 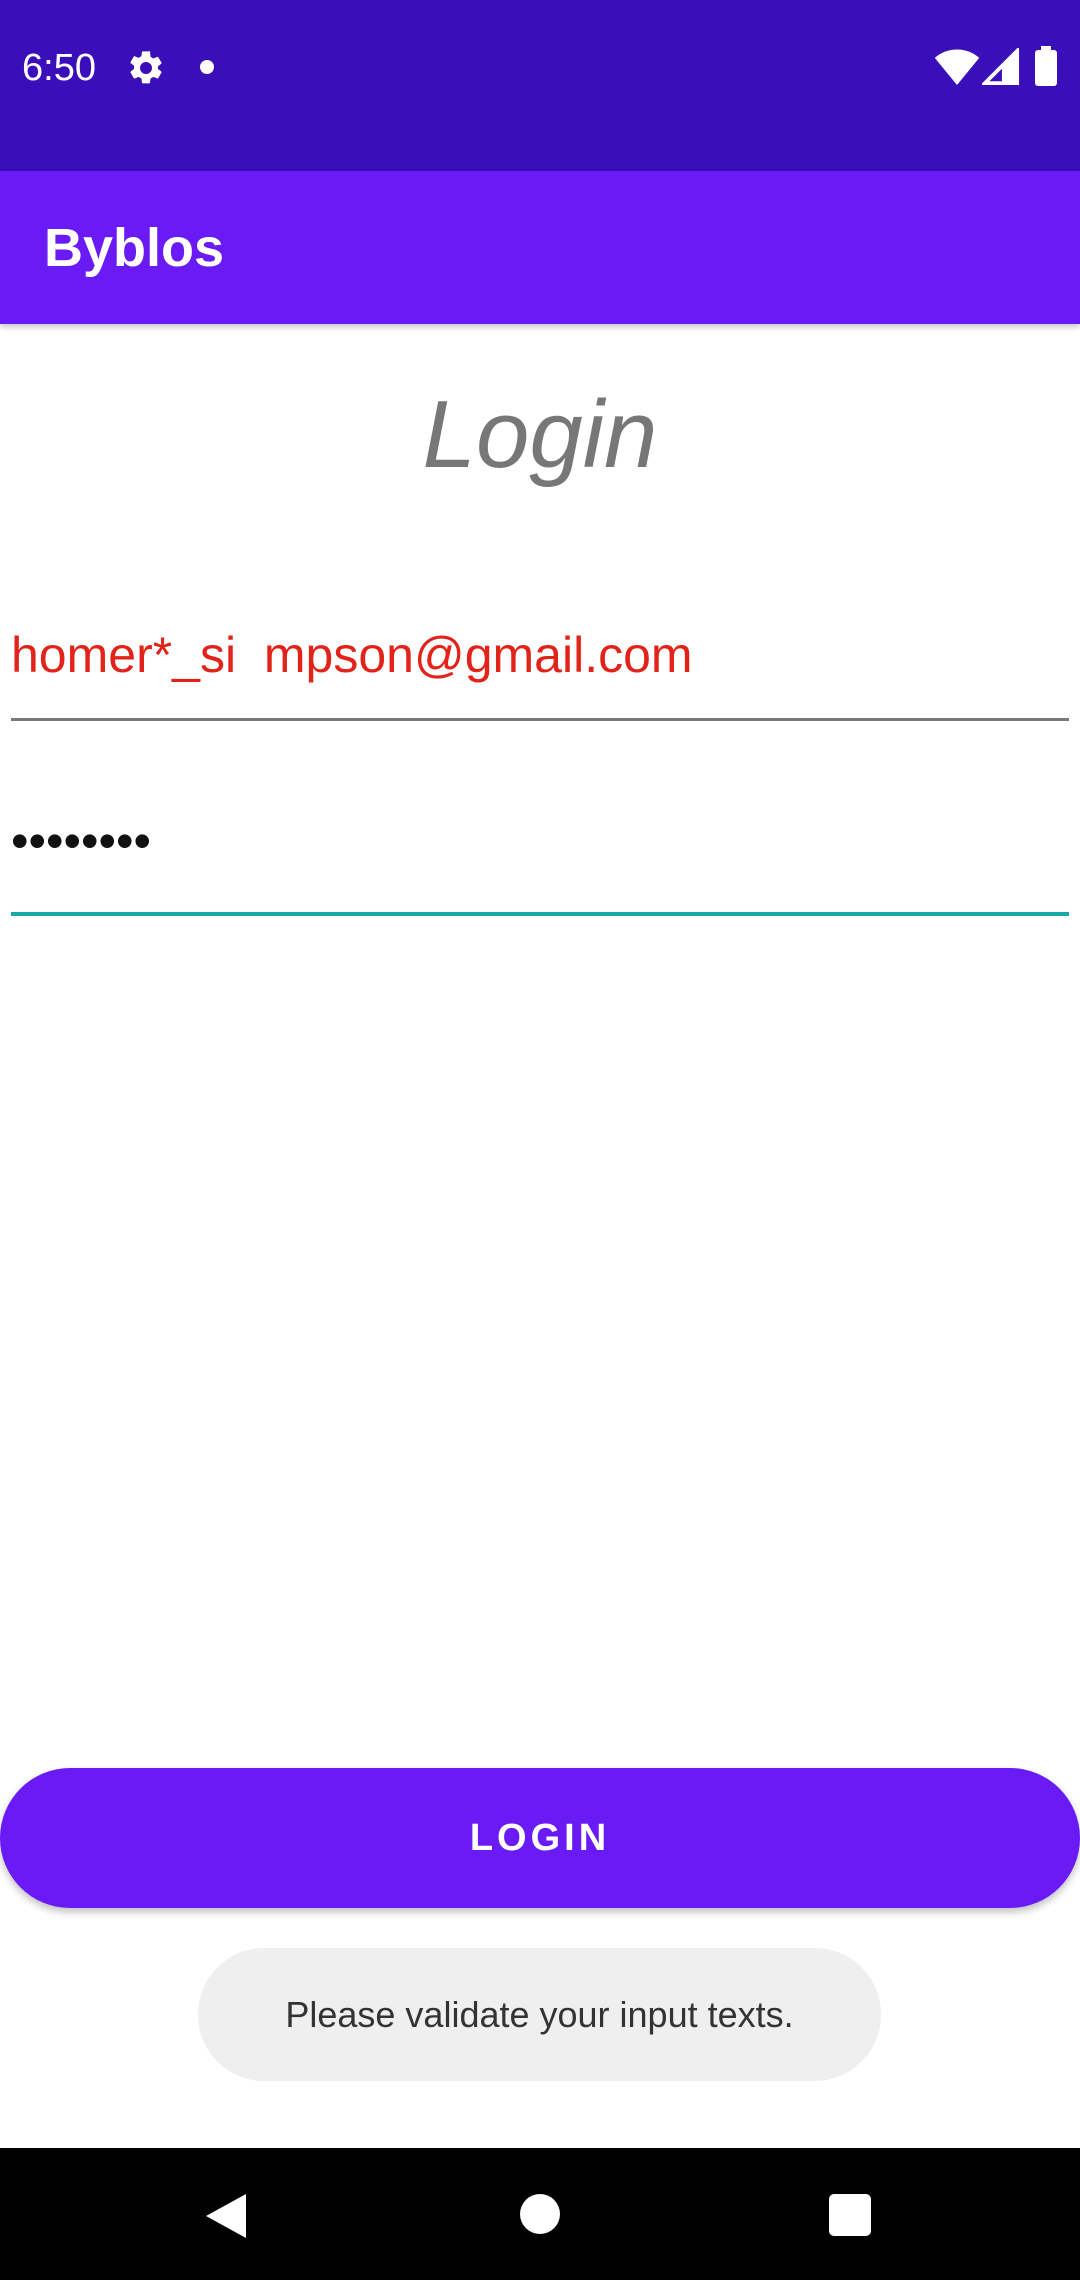 What do you see at coordinates (1001, 67) in the screenshot?
I see `cell-signal-icon` at bounding box center [1001, 67].